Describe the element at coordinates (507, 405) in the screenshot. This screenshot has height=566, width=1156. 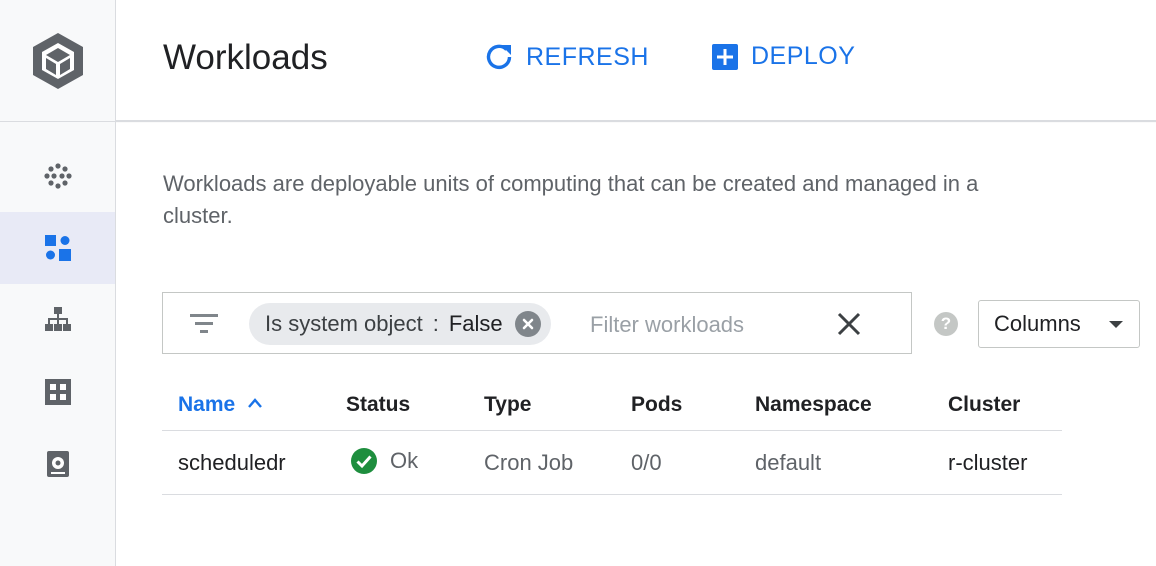
I see `column-header-type: Type` at that location.